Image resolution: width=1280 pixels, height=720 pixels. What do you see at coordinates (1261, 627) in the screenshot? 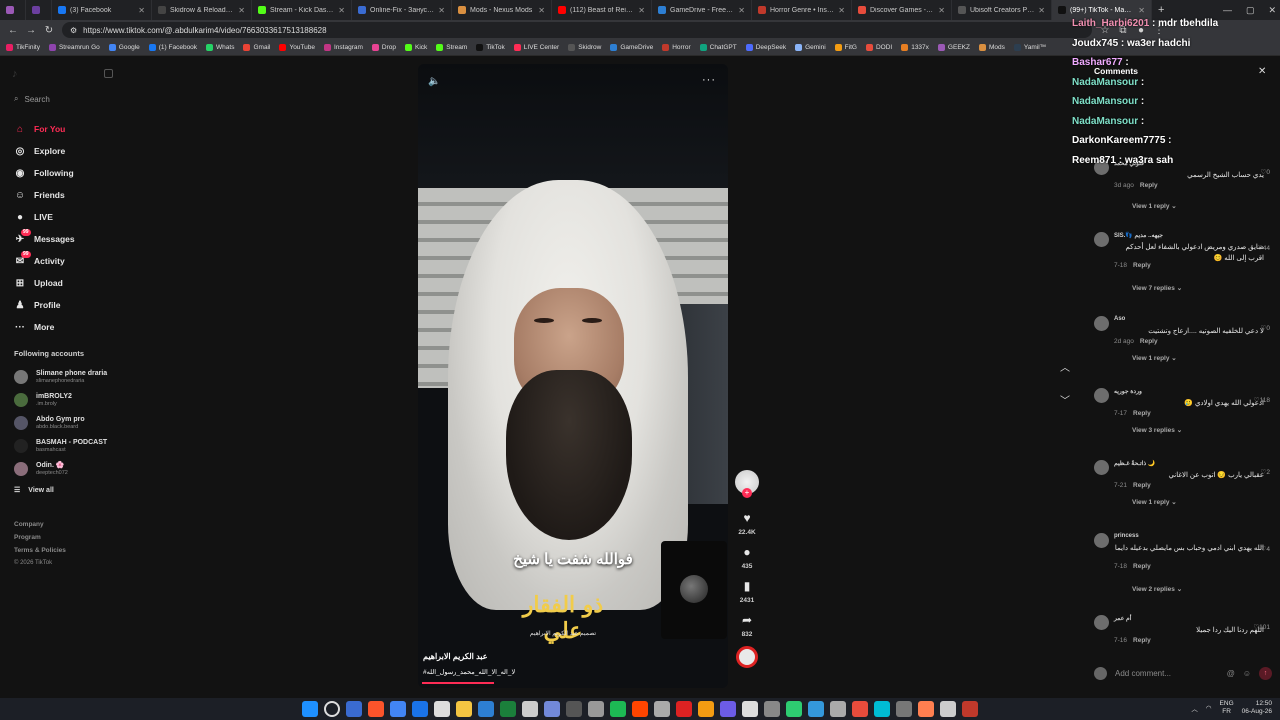
I see `comment-like-button: ♡101` at bounding box center [1261, 627].